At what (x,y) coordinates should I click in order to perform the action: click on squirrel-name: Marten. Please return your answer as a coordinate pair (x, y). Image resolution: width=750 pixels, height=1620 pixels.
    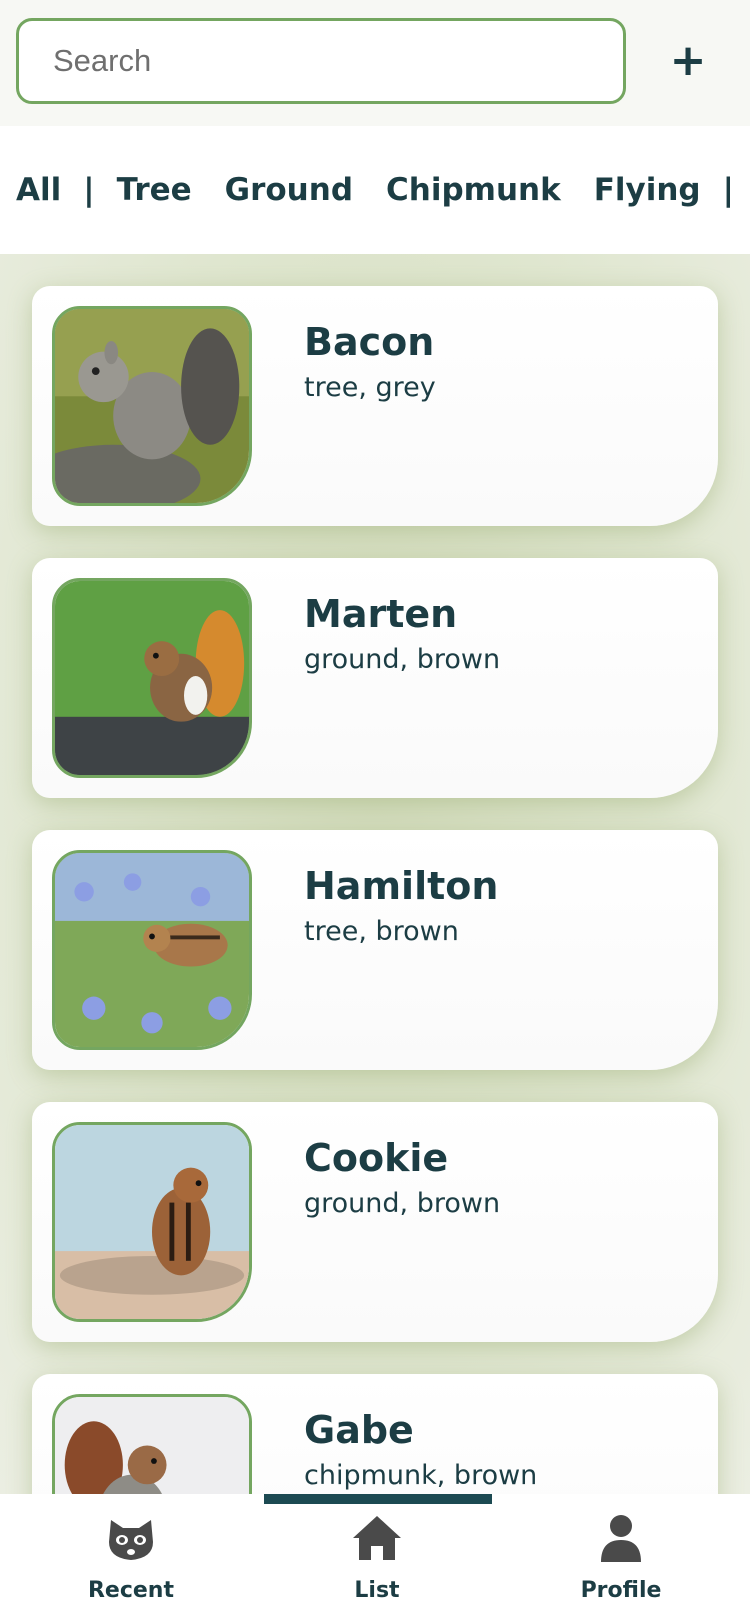
    Looking at the image, I should click on (381, 614).